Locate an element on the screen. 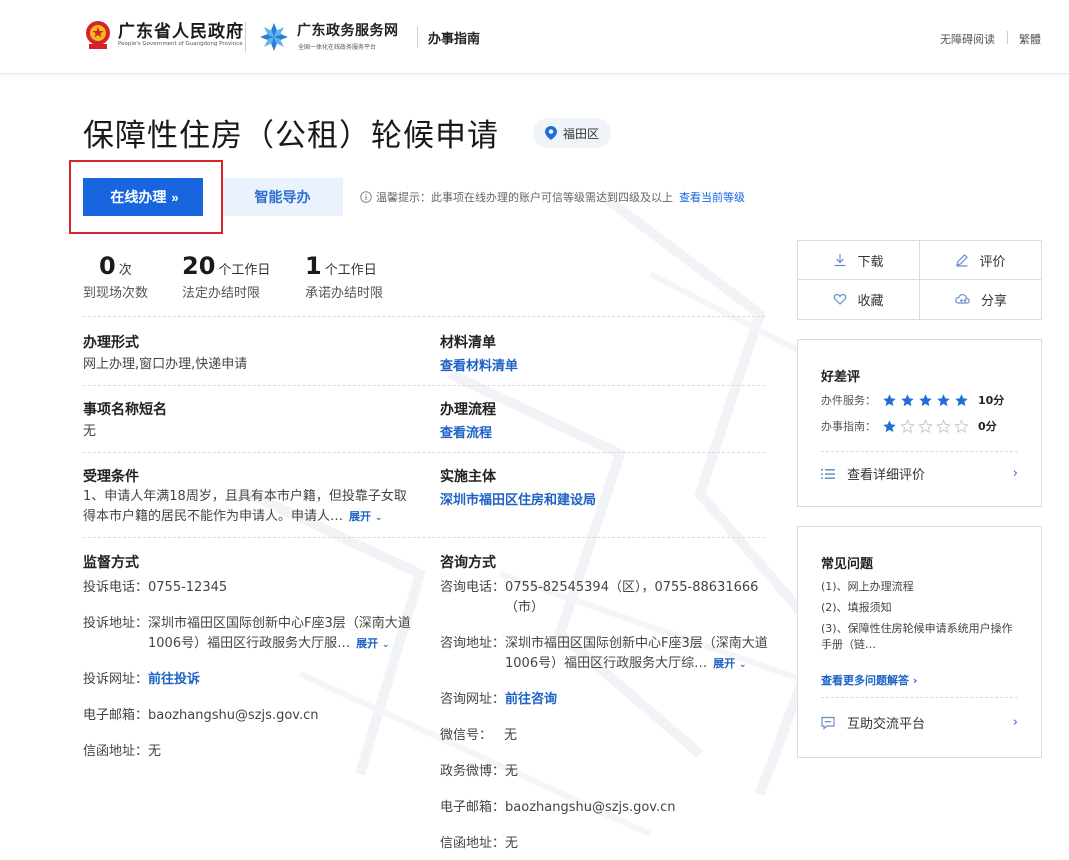 This screenshot has height=860, width=1069. kv-label: 投诉网址： is located at coordinates (116, 679).